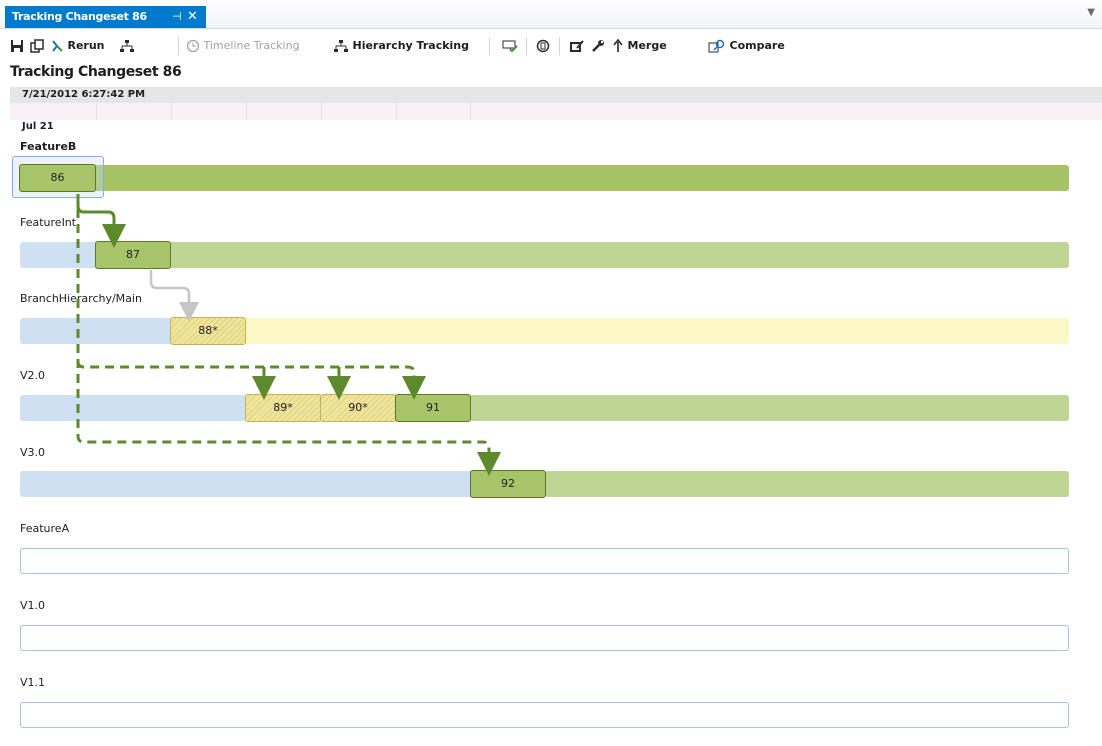 The image size is (1102, 746). I want to click on pin-icon: ⊣, so click(177, 17).